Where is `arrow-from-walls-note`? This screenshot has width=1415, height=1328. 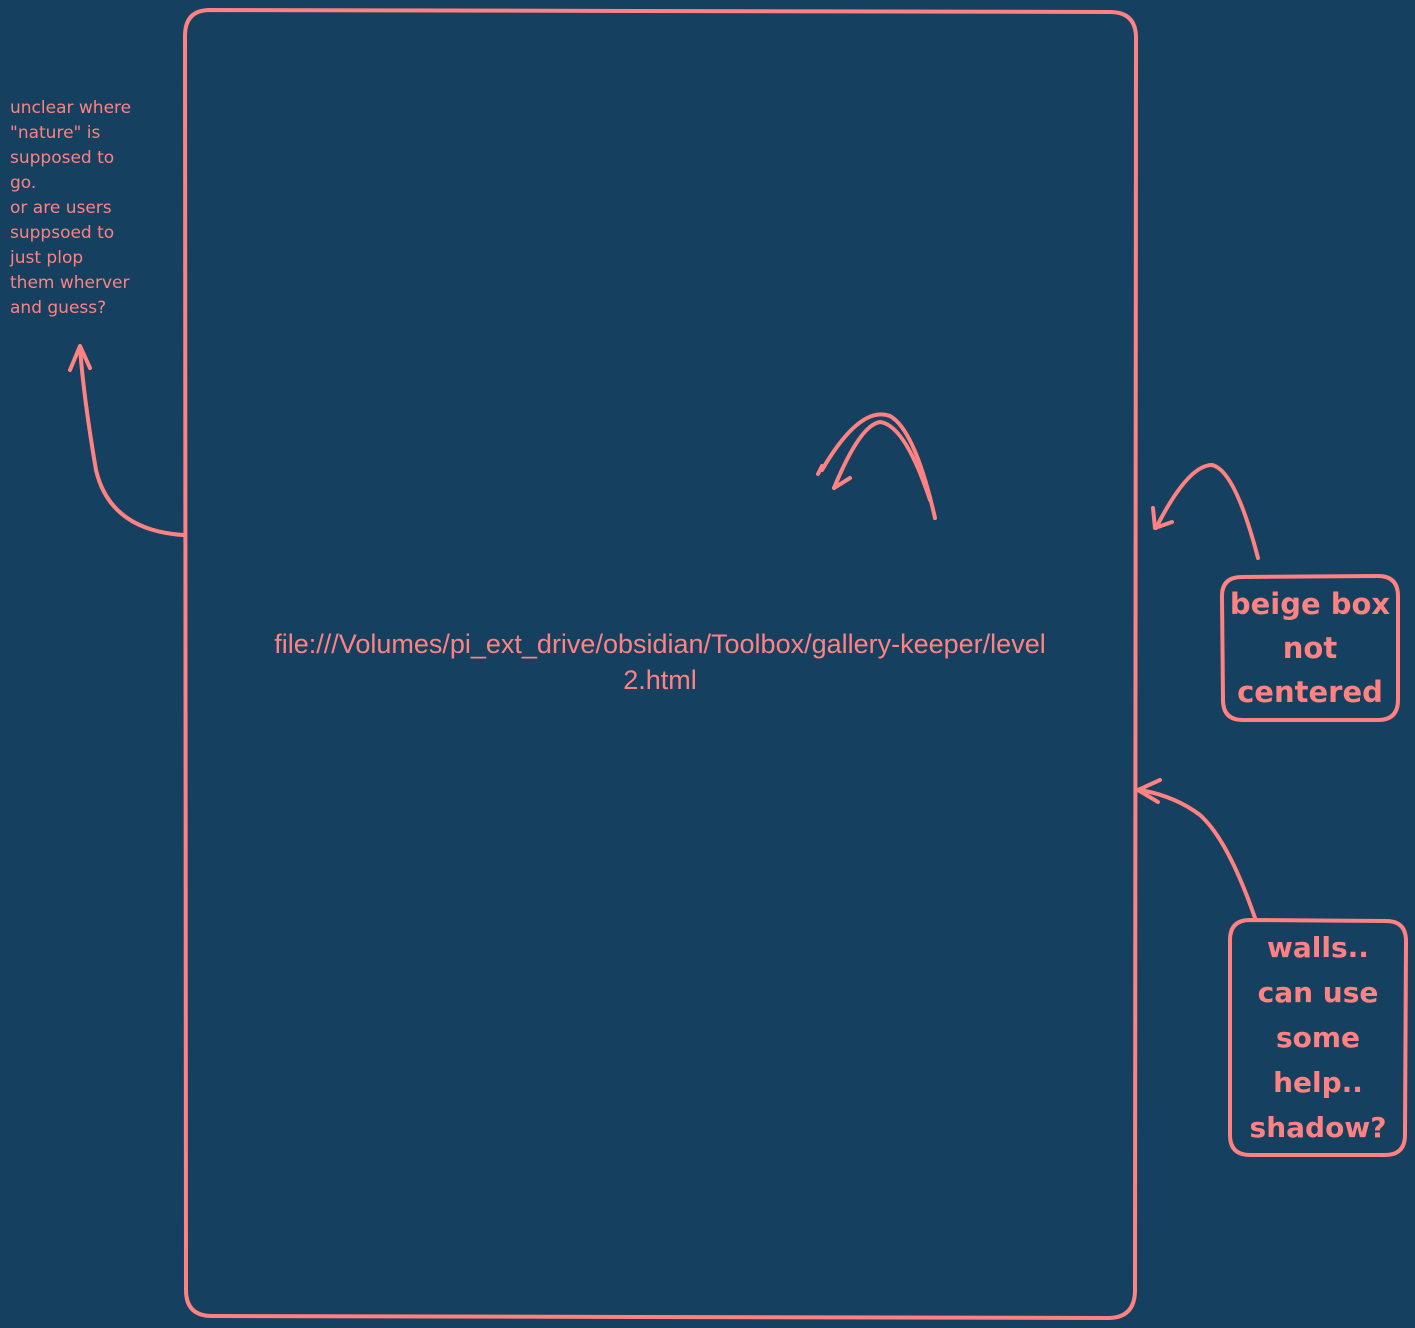 arrow-from-walls-note is located at coordinates (1197, 854).